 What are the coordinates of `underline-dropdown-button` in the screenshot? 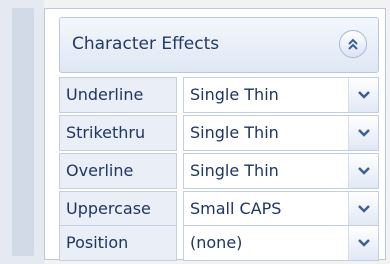 It's located at (363, 95).